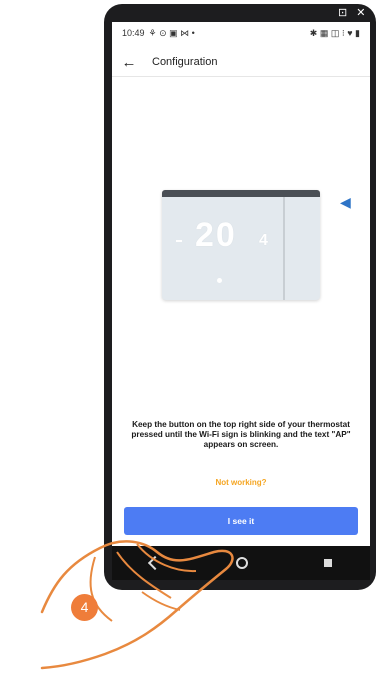  Describe the element at coordinates (241, 193) in the screenshot. I see `thermostat-top-band` at that location.